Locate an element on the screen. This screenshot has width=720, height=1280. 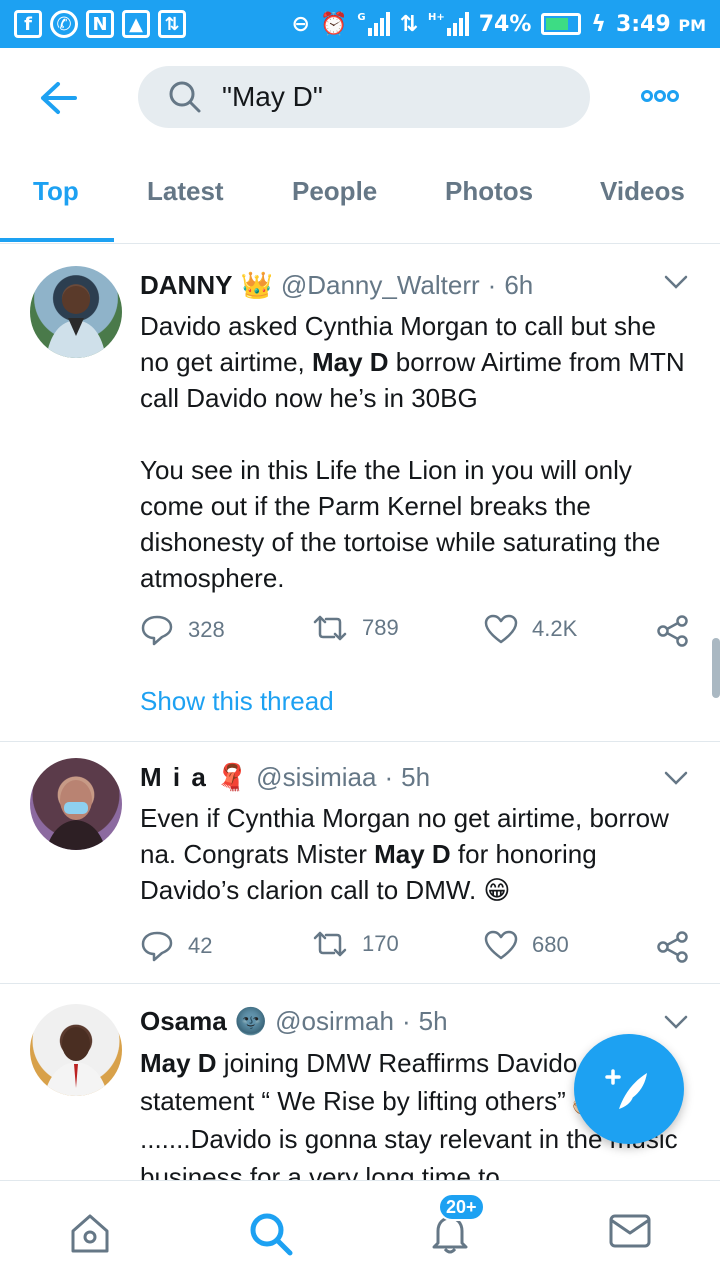
more-options-icon is located at coordinates (660, 96).